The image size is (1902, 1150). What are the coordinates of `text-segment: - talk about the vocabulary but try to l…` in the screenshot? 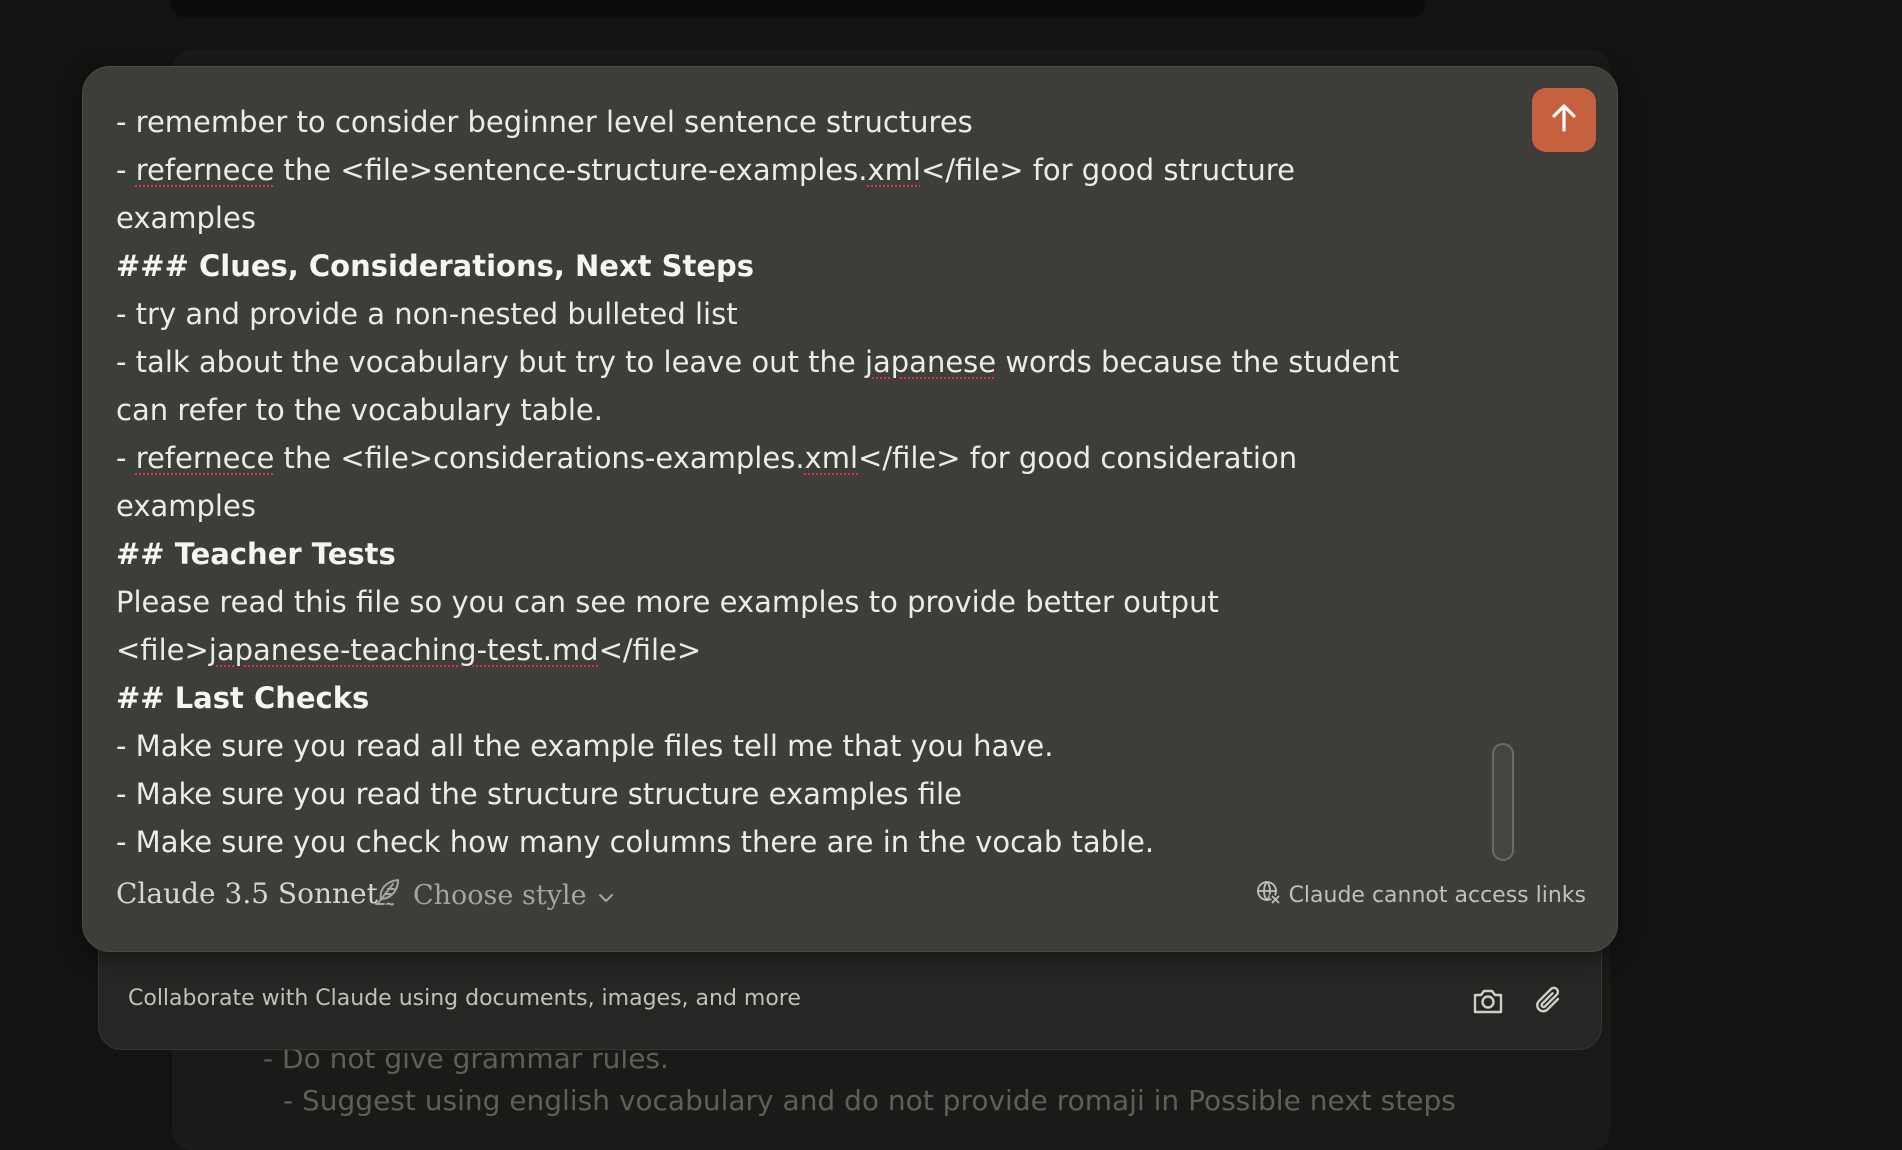 It's located at (490, 362).